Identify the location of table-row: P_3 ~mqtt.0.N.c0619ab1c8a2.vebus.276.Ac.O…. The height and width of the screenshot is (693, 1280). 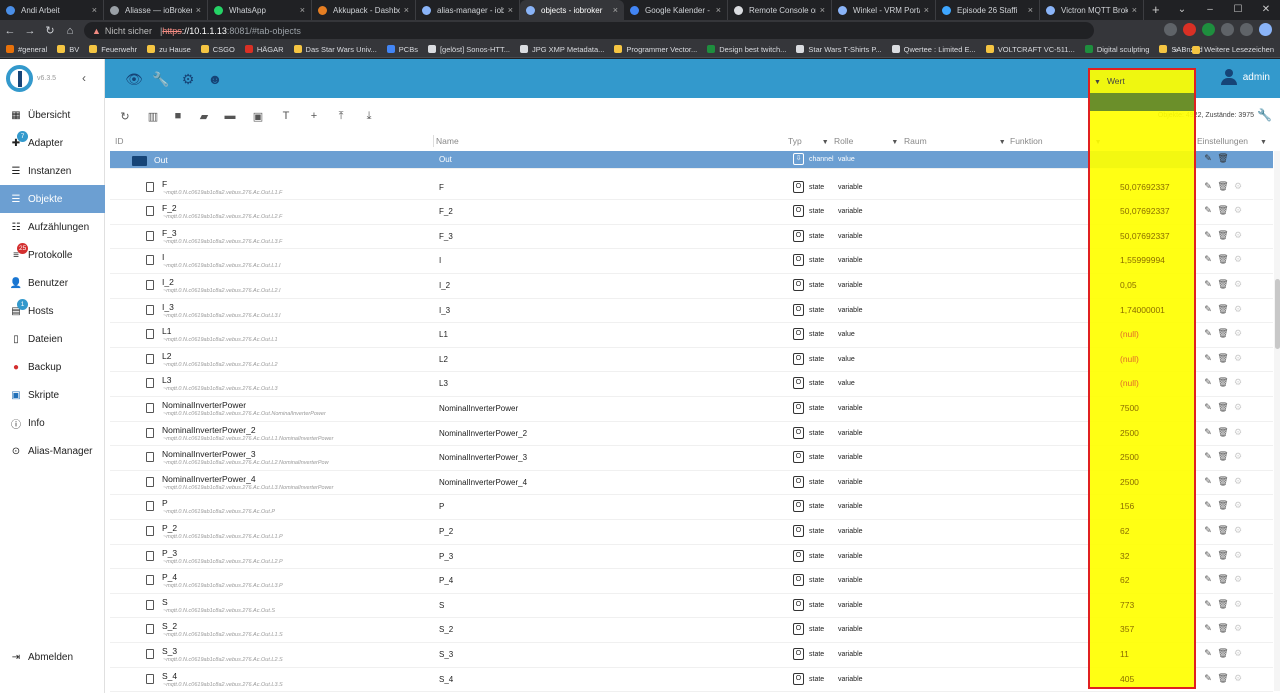
(691, 557).